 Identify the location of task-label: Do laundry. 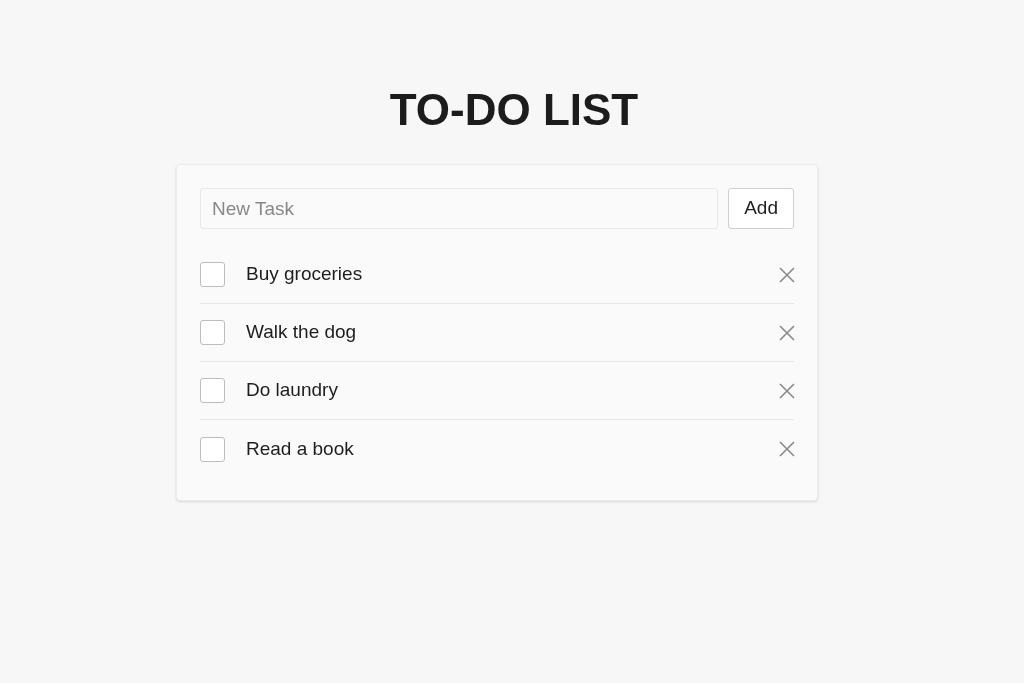
(292, 390).